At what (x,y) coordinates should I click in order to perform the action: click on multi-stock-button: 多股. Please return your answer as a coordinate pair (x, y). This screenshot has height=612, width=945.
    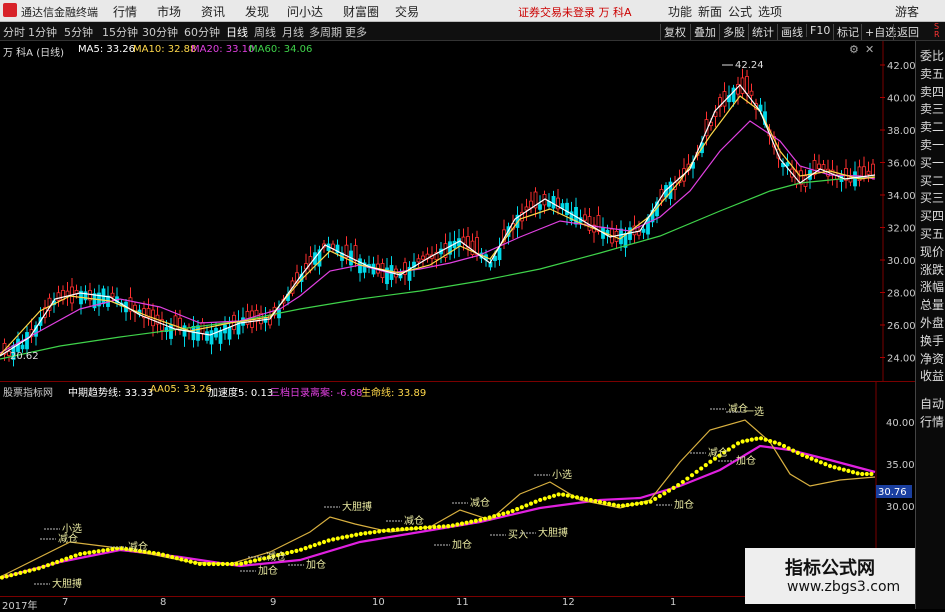
    Looking at the image, I should click on (732, 32).